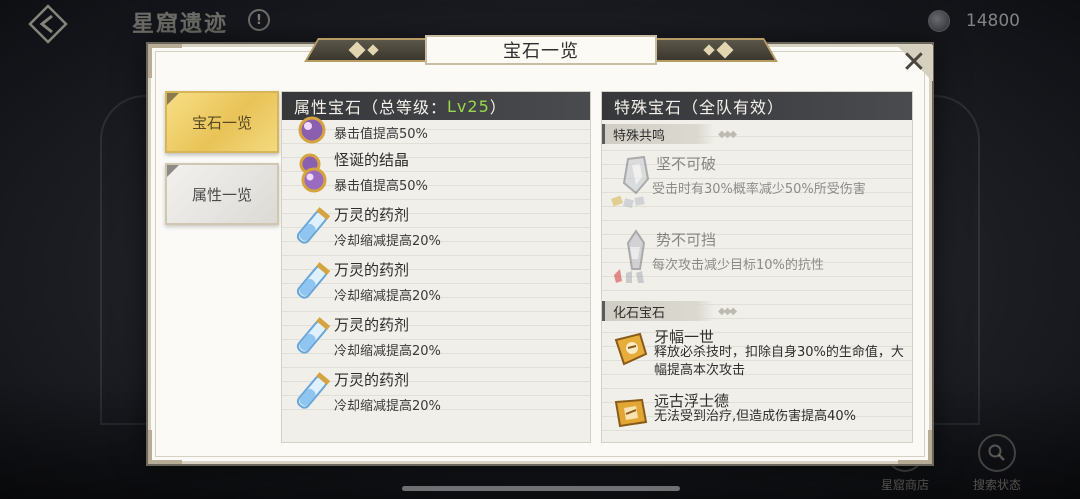 This screenshot has height=499, width=1080. Describe the element at coordinates (920, 21) in the screenshot. I see `currency-display: 14800` at that location.